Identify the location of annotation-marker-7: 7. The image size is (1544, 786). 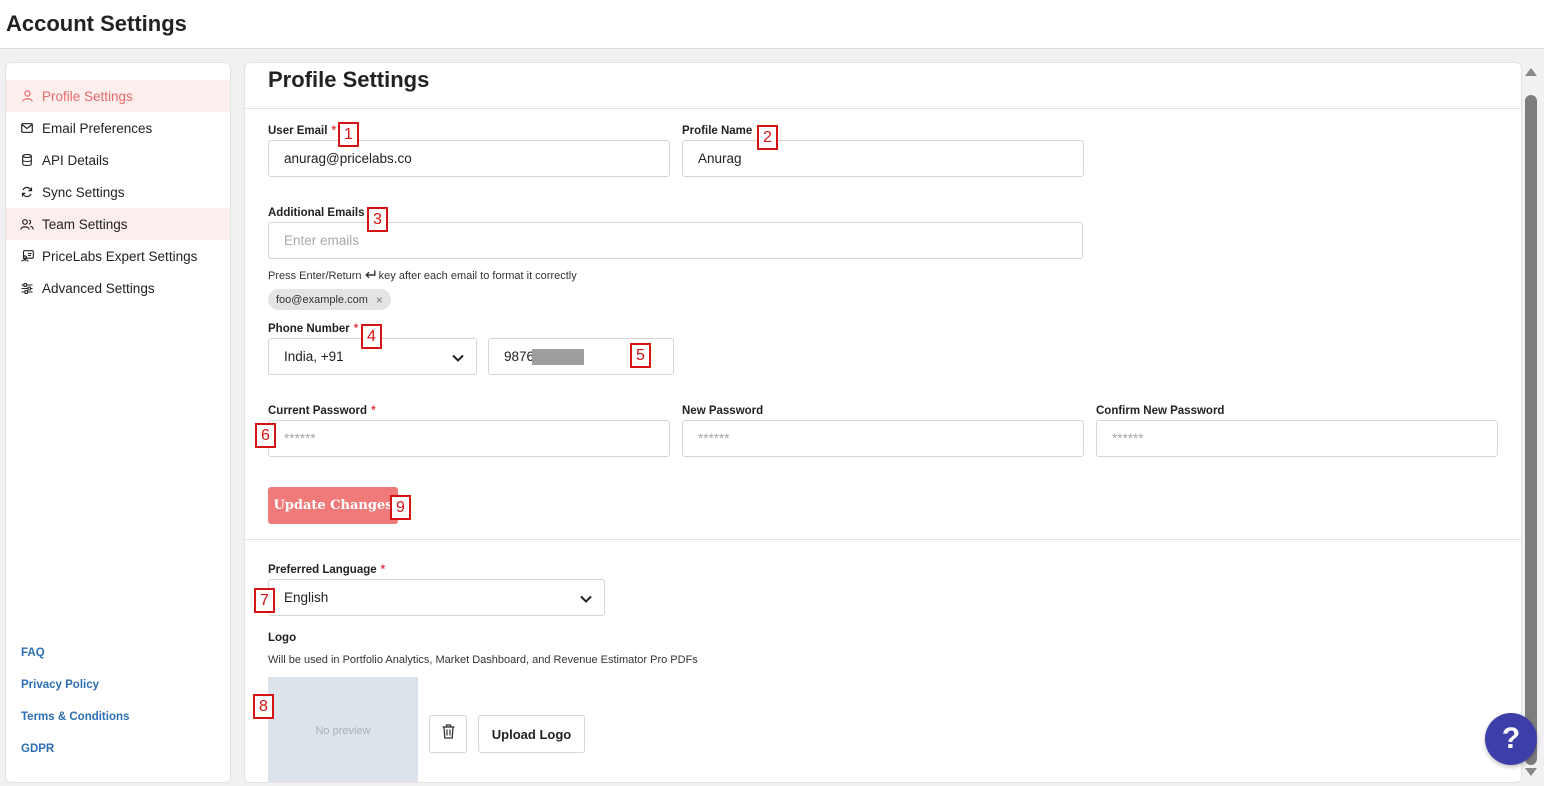
(264, 600).